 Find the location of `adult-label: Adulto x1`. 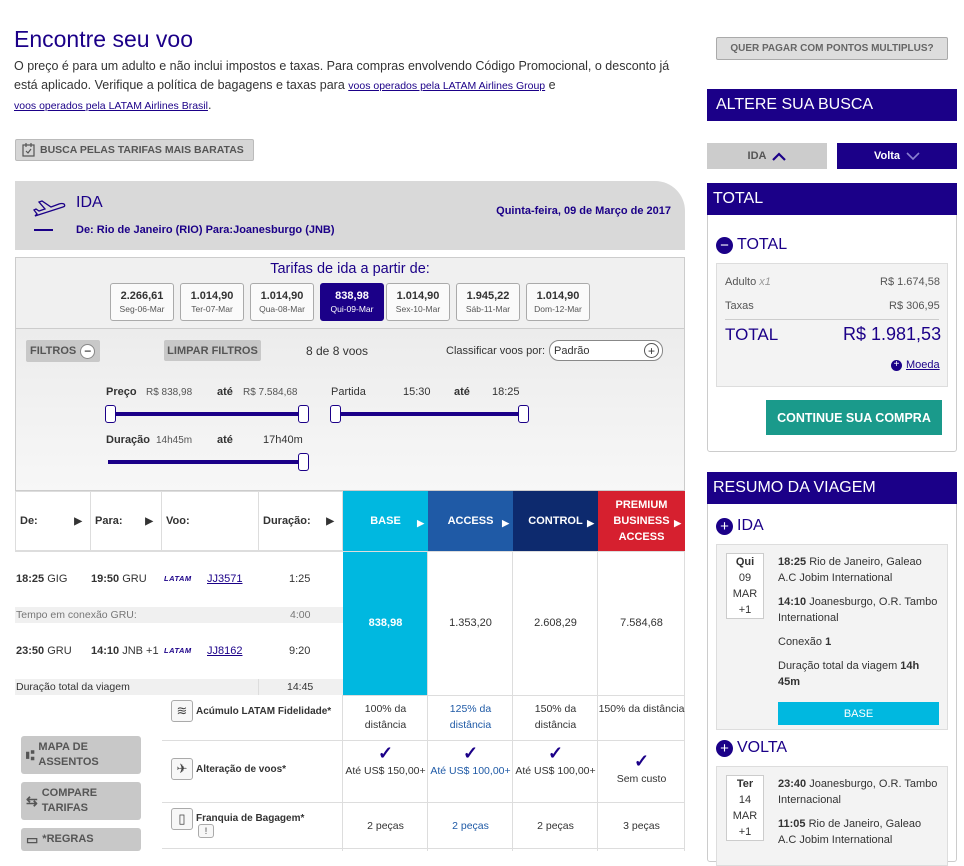

adult-label: Adulto x1 is located at coordinates (748, 282).